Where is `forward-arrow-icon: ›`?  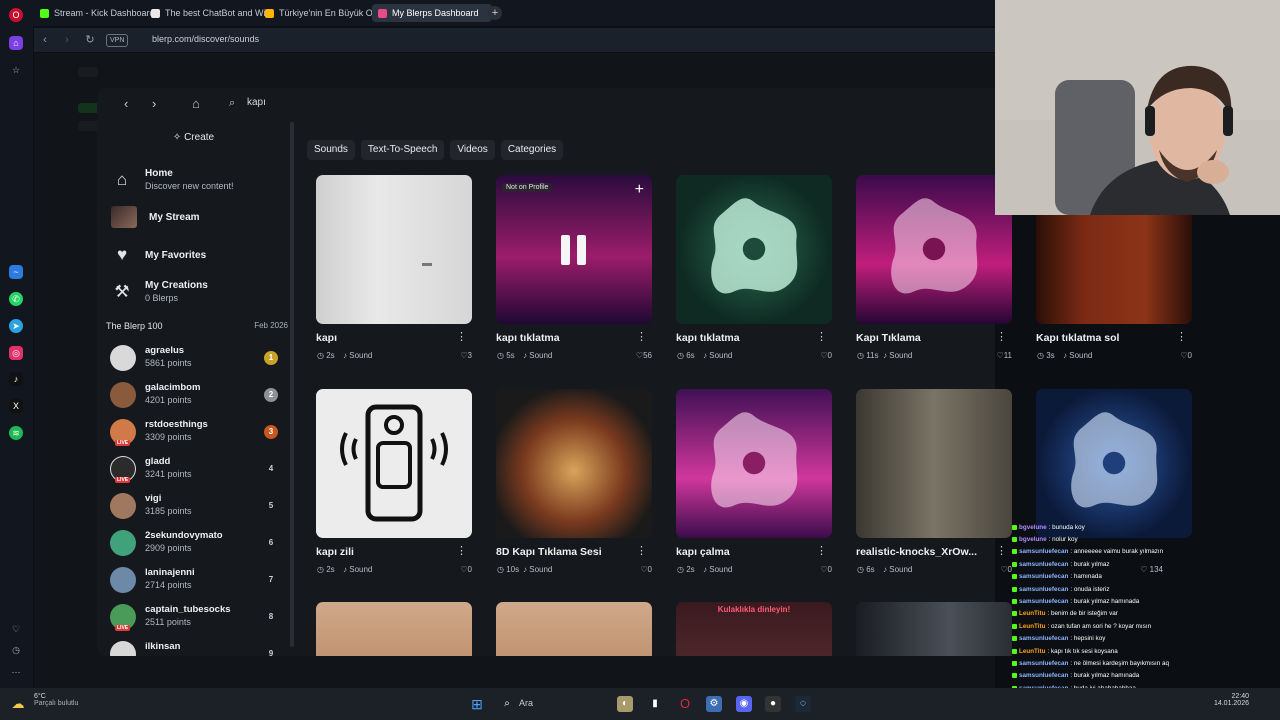
forward-arrow-icon: › is located at coordinates (154, 103).